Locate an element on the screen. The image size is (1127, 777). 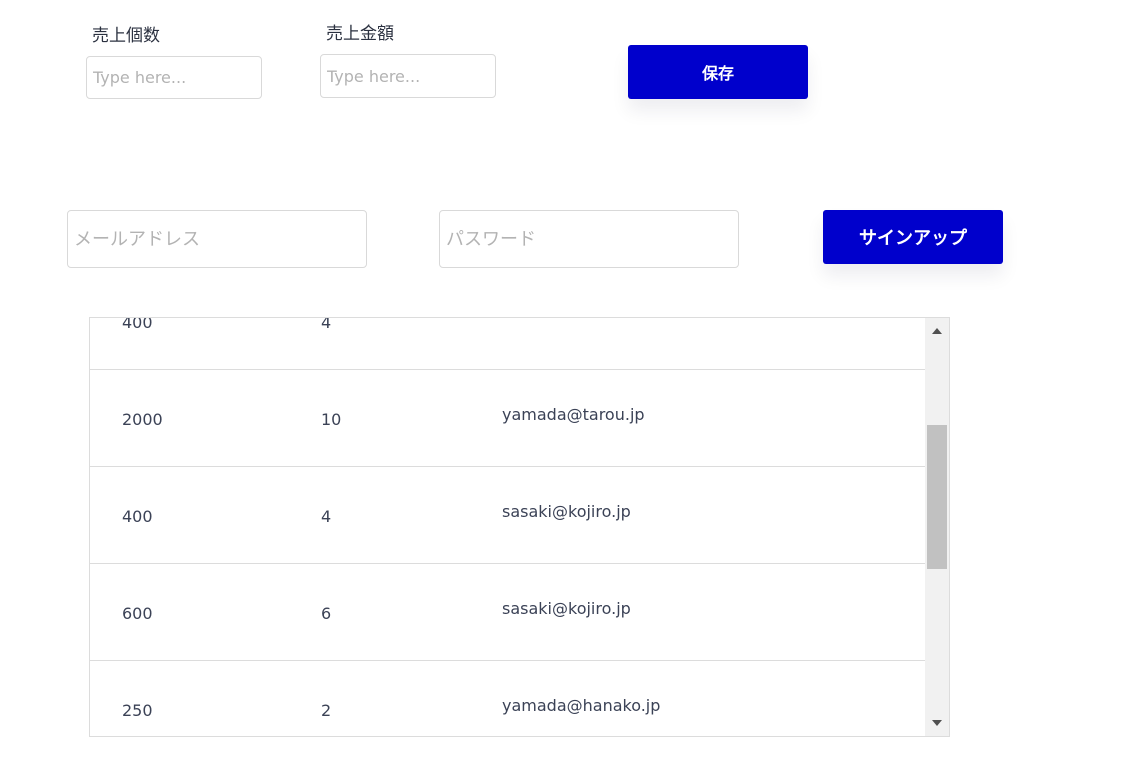
quantity-input is located at coordinates (174, 77).